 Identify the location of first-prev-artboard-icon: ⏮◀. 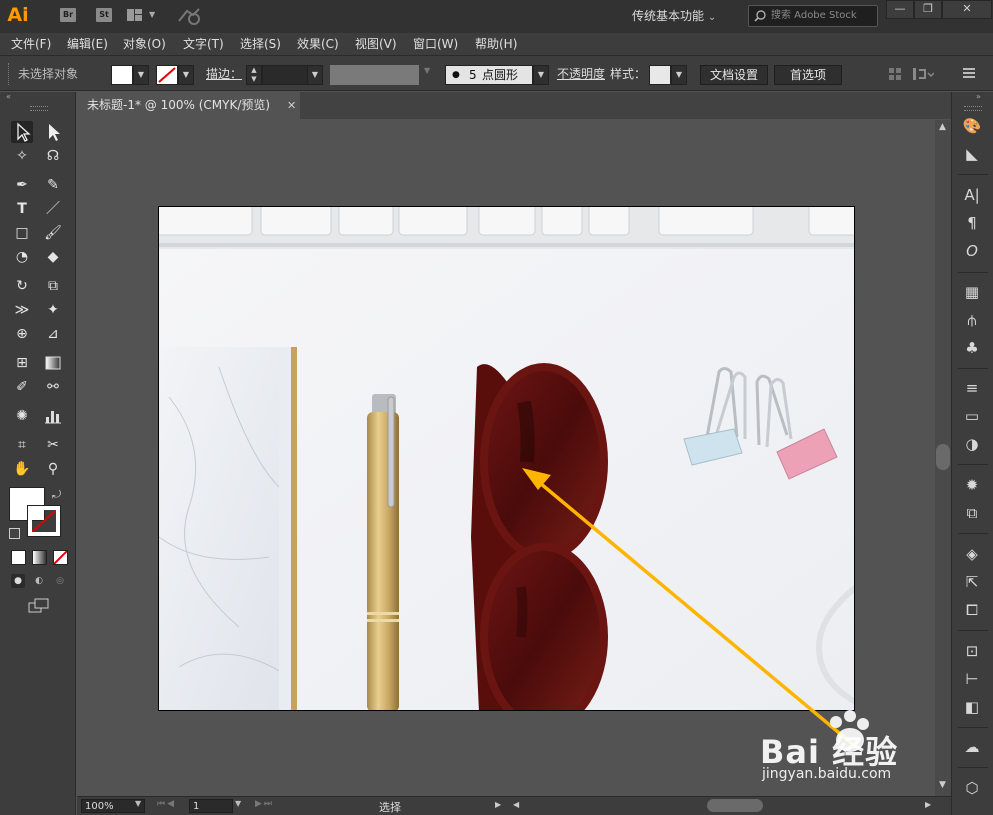
(166, 804).